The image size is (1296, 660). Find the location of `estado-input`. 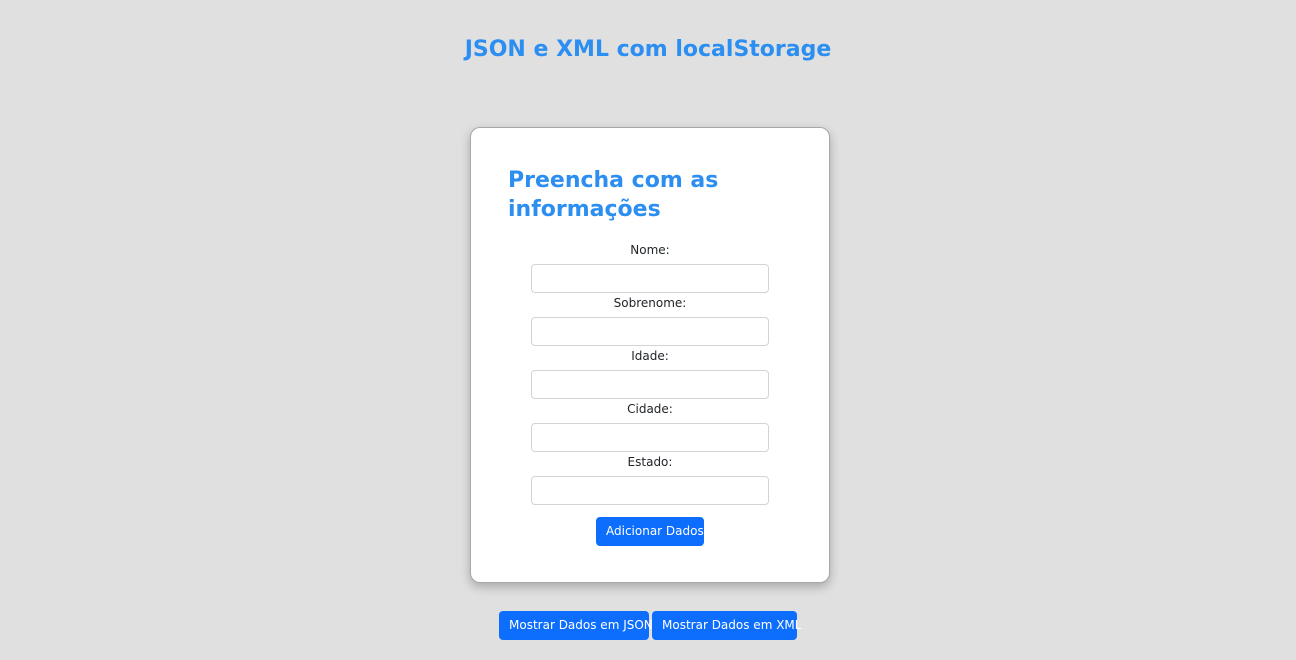

estado-input is located at coordinates (650, 490).